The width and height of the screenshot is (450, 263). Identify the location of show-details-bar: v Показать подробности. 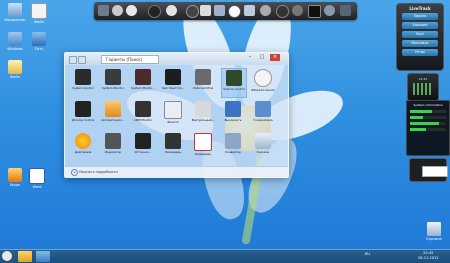
(176, 171).